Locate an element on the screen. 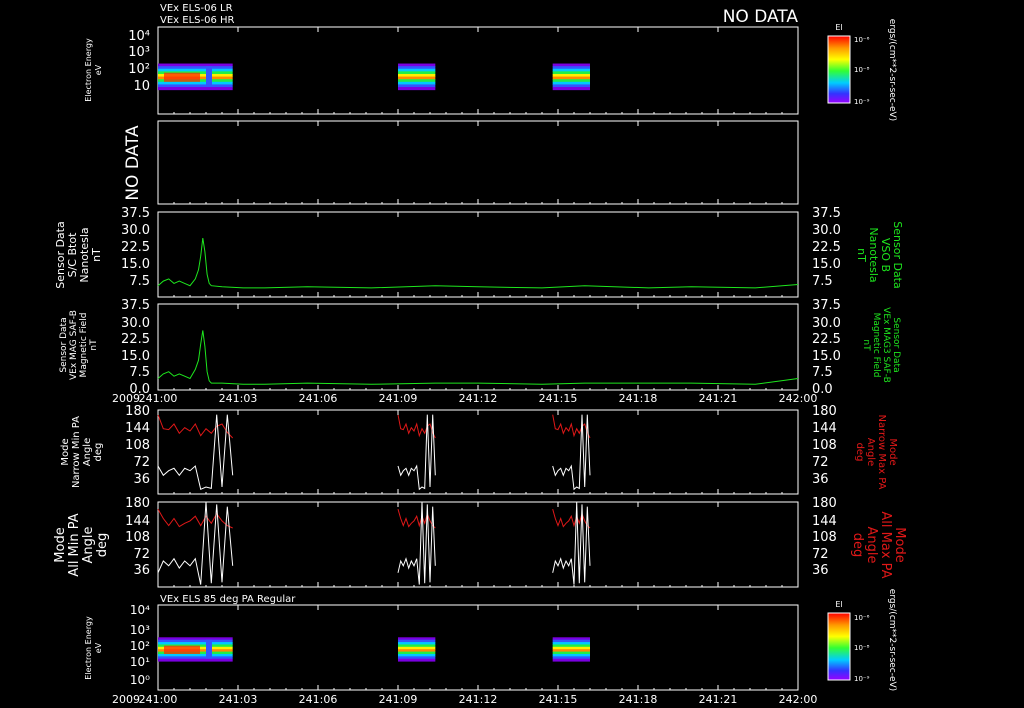 Image resolution: width=1024 pixels, height=708 pixels. spec2-ytick: 10³ is located at coordinates (140, 630).